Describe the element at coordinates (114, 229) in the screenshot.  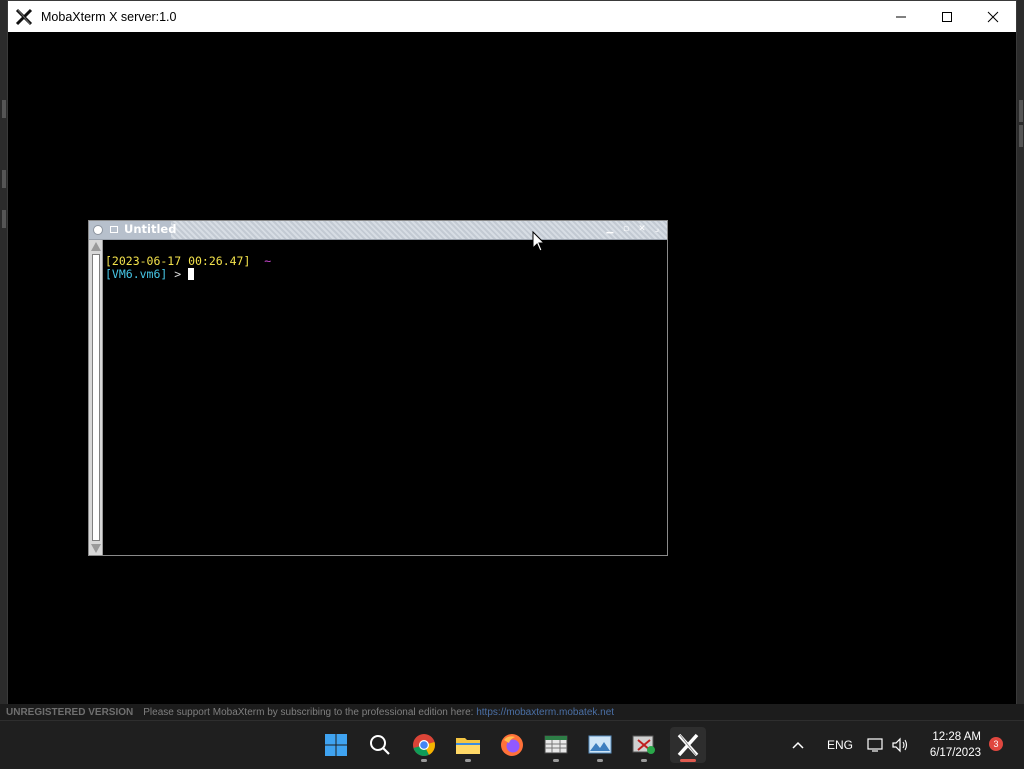
I see `window-icon` at that location.